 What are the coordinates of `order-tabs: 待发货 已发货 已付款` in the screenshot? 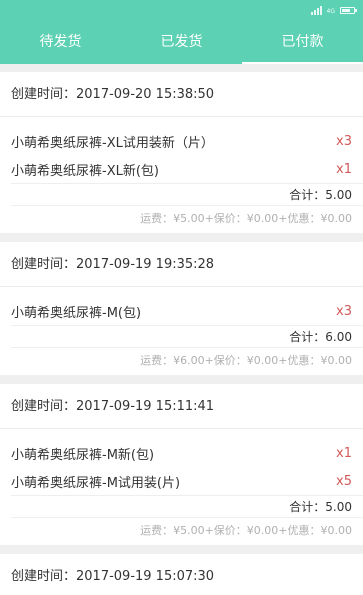 It's located at (181, 43).